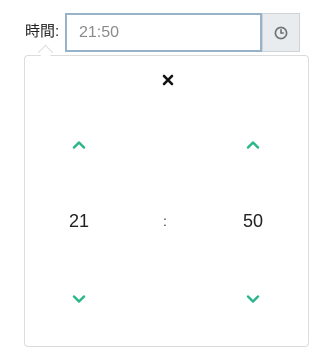 This screenshot has height=360, width=336. I want to click on time-input, so click(163, 32).